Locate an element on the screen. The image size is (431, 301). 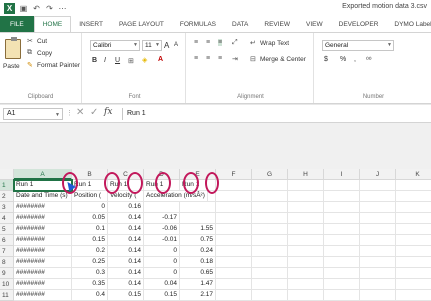
comma-button: , is located at coordinates (355, 59).